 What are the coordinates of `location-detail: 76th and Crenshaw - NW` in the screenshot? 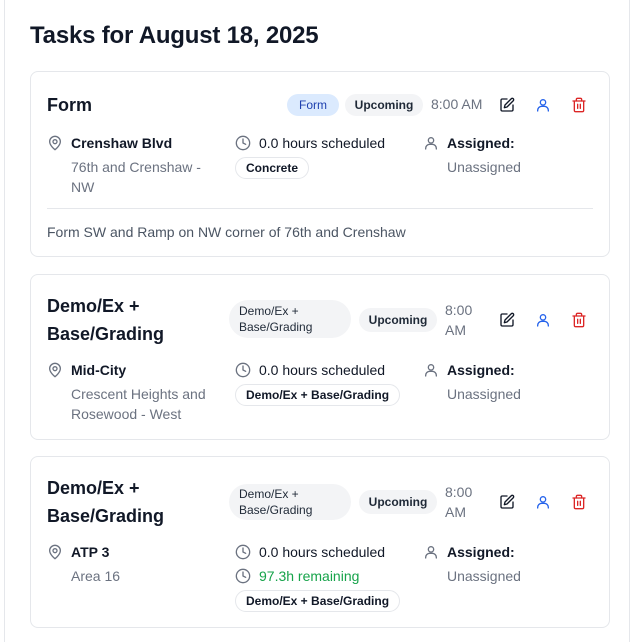 It's located at (136, 177).